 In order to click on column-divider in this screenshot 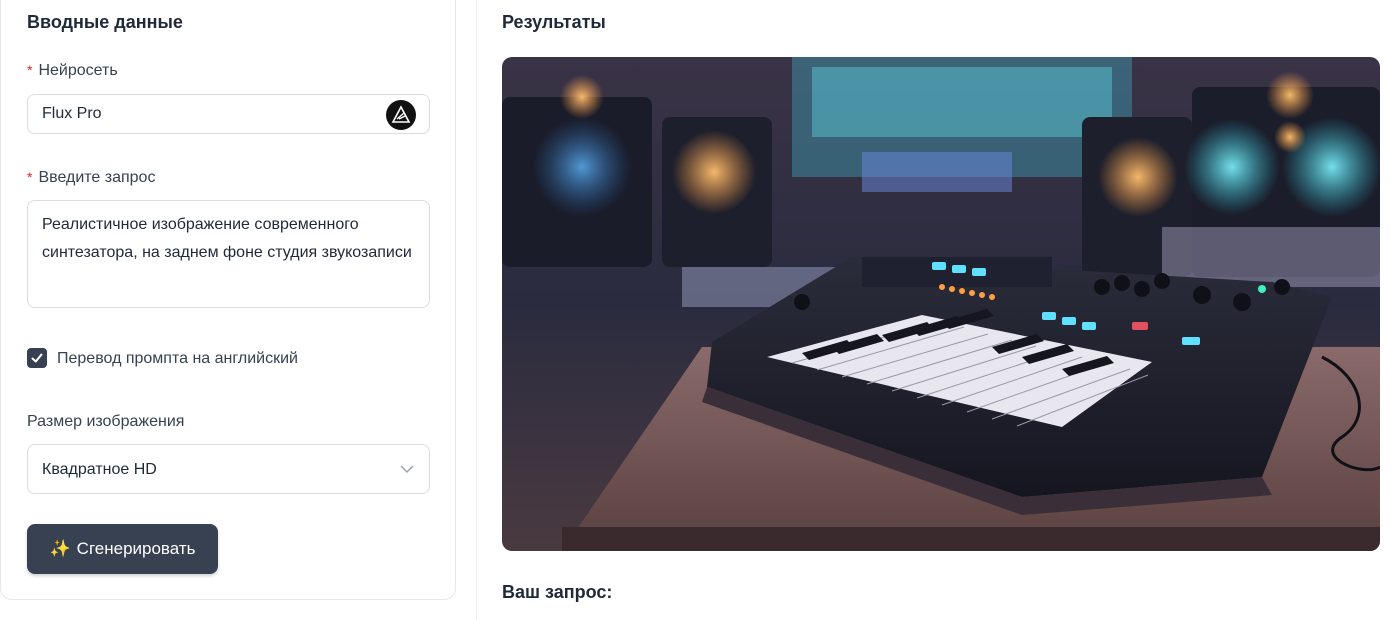, I will do `click(476, 310)`.